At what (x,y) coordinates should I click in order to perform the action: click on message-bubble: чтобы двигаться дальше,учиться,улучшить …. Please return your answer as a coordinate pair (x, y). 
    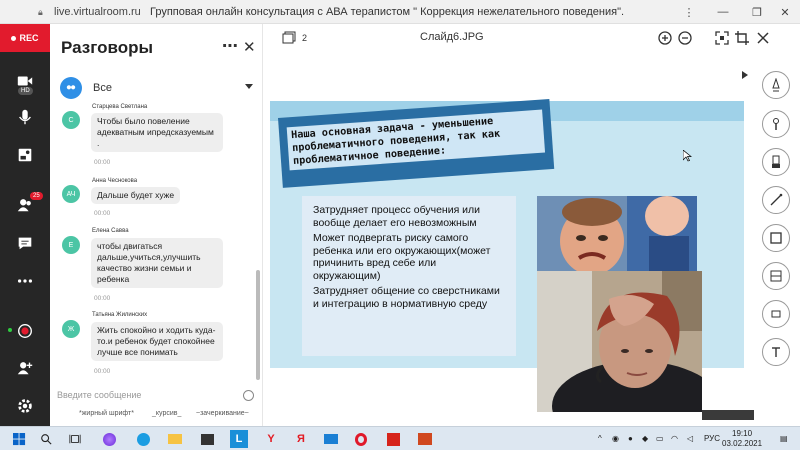
    Looking at the image, I should click on (157, 263).